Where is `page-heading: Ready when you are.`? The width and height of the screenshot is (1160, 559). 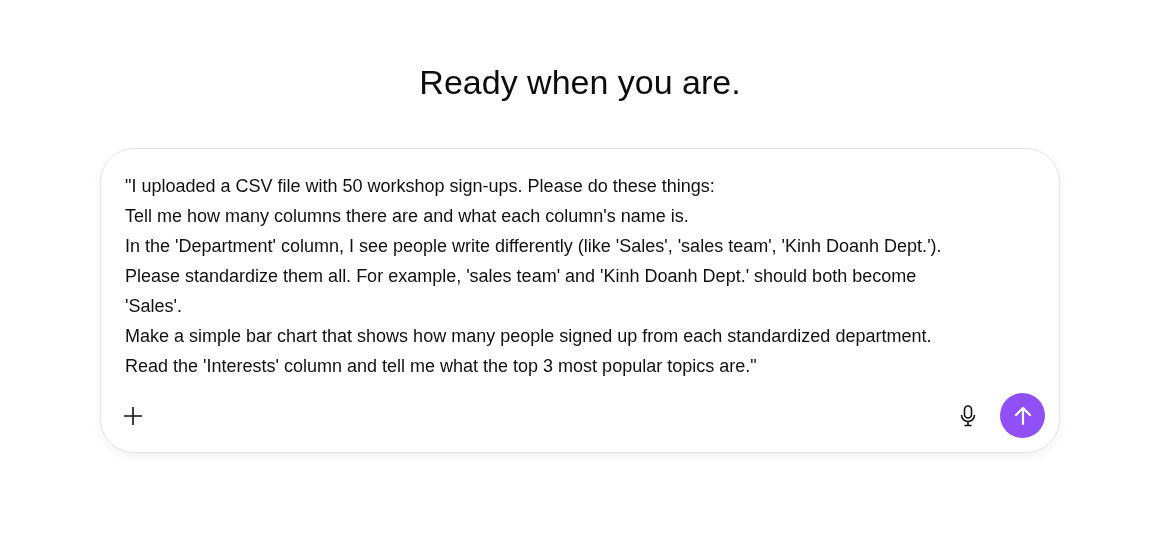
page-heading: Ready when you are. is located at coordinates (580, 82).